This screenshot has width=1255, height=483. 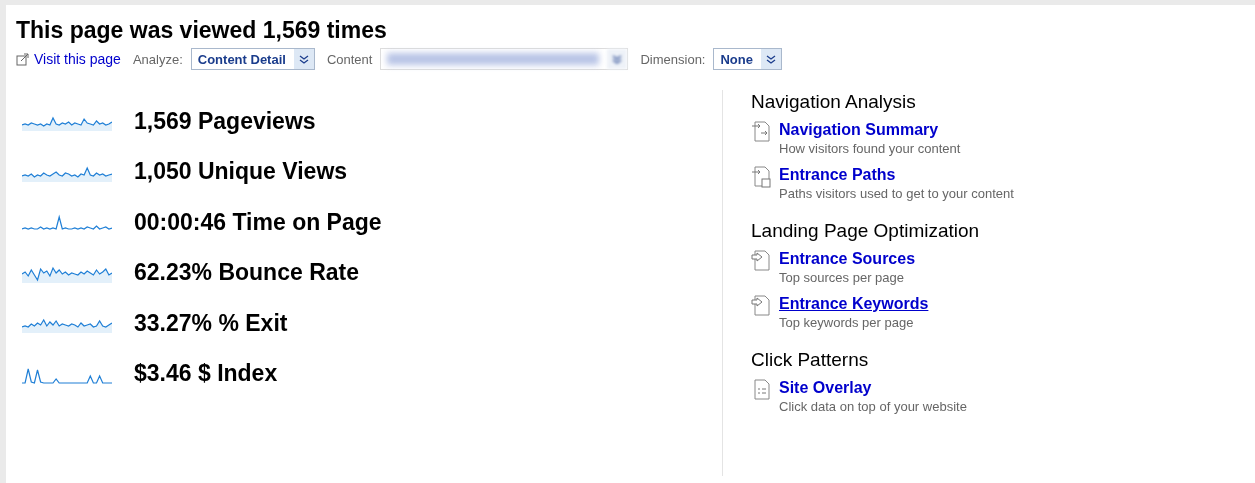 What do you see at coordinates (241, 172) in the screenshot?
I see `metric-text: 1,050 Unique Views` at bounding box center [241, 172].